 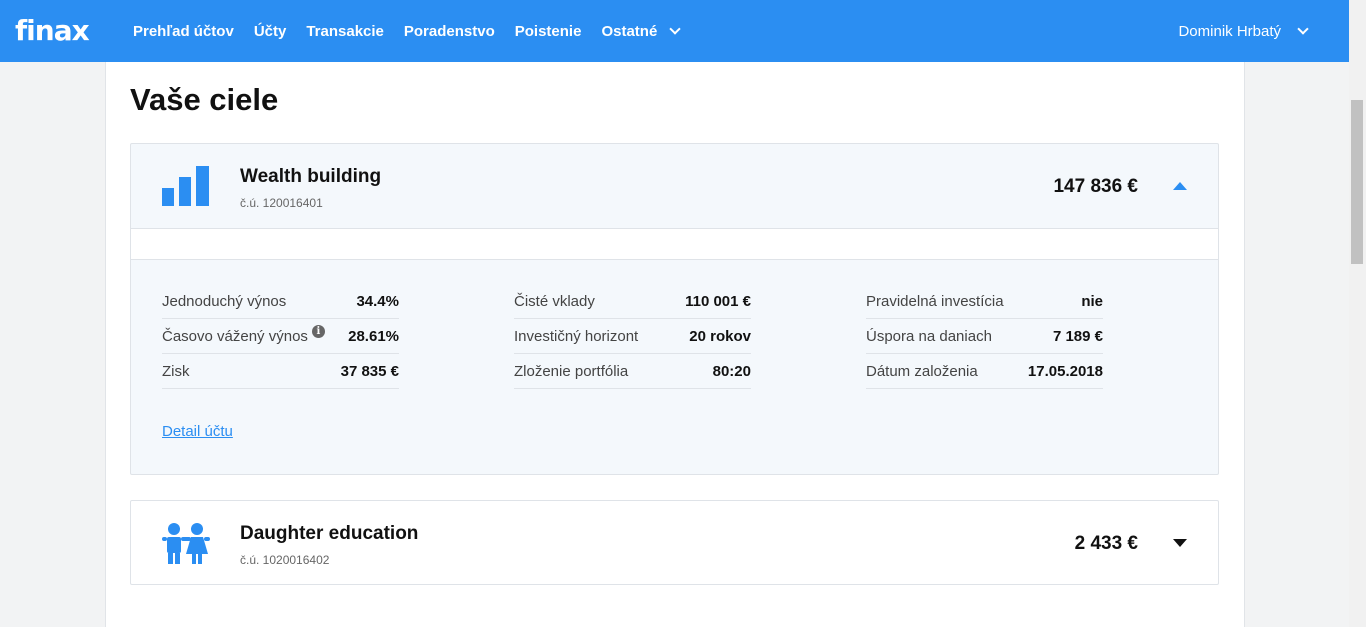 I want to click on goal-name: Wealth building, so click(x=311, y=176).